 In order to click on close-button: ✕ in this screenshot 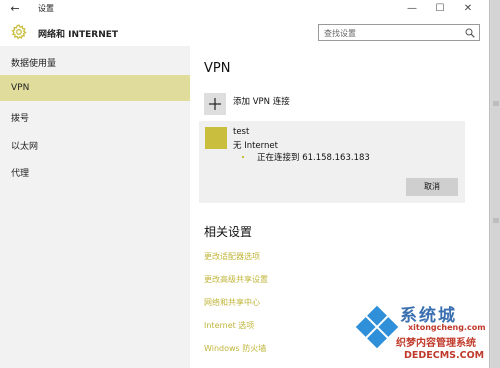, I will do `click(468, 9)`.